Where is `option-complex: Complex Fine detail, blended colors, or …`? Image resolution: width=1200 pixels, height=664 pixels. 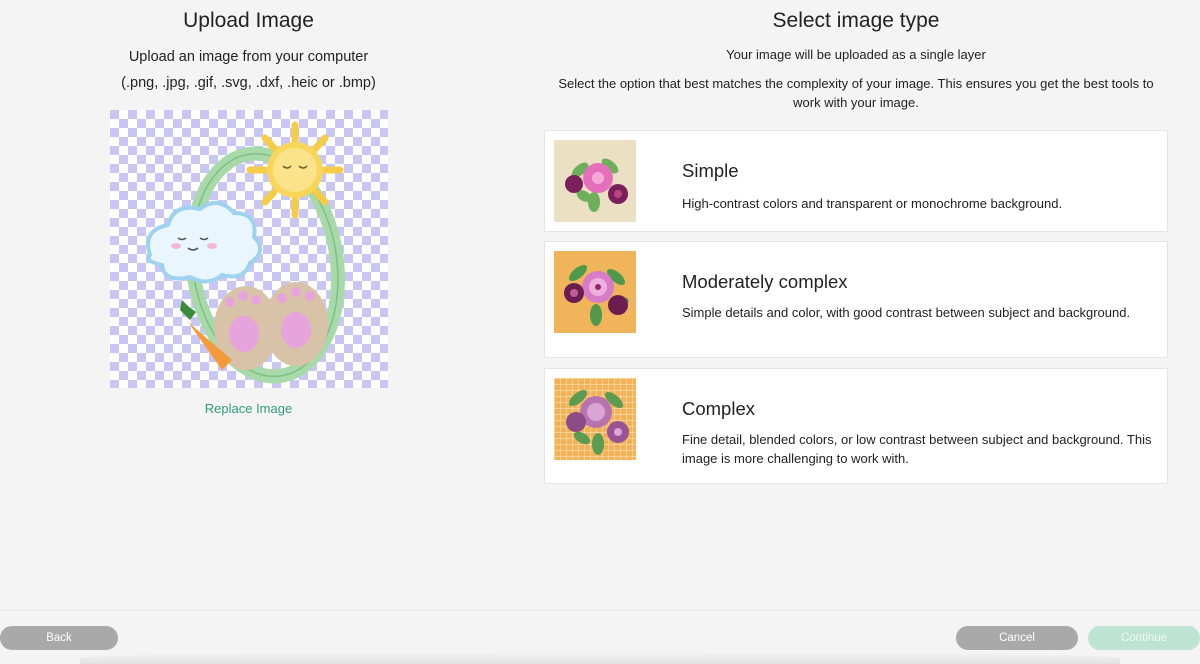 option-complex: Complex Fine detail, blended colors, or … is located at coordinates (856, 426).